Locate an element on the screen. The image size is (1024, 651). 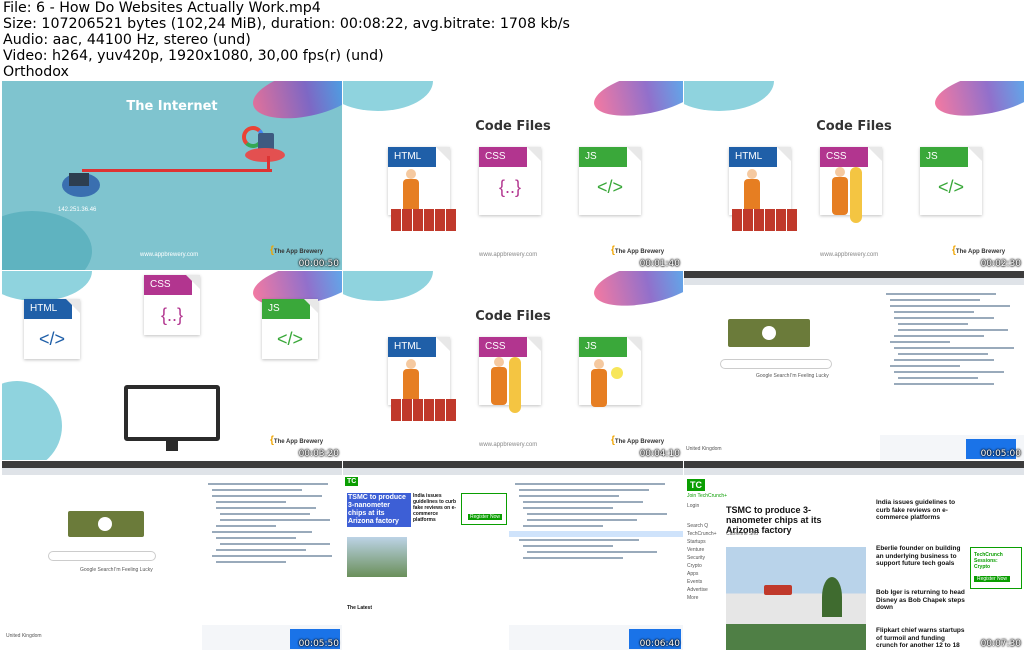
laptop-screen-icon is located at coordinates (79, 179).